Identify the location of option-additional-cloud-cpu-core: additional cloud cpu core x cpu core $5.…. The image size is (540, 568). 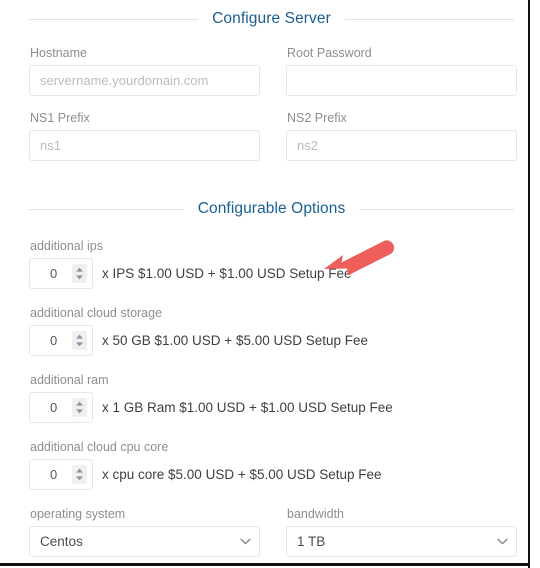
(264, 464).